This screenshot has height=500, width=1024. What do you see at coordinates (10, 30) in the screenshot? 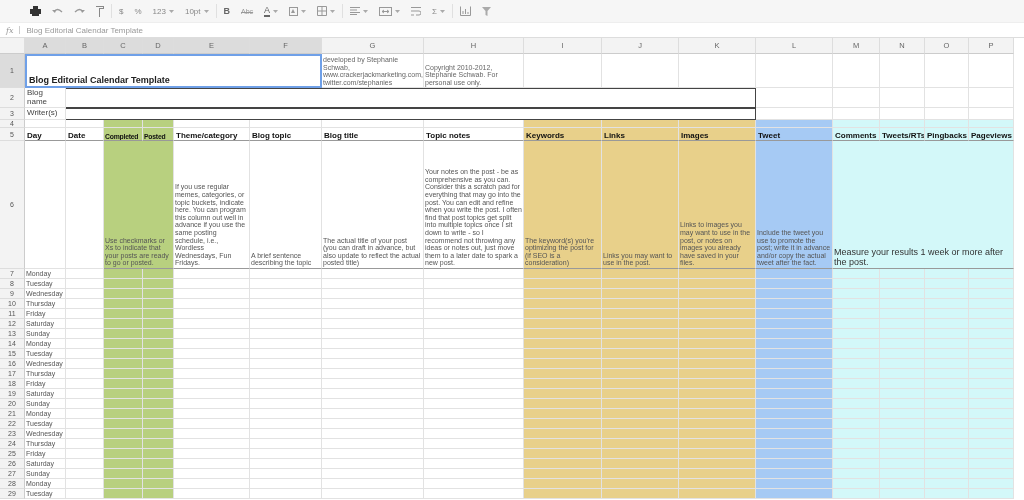
I see `formula-label: fx` at bounding box center [10, 30].